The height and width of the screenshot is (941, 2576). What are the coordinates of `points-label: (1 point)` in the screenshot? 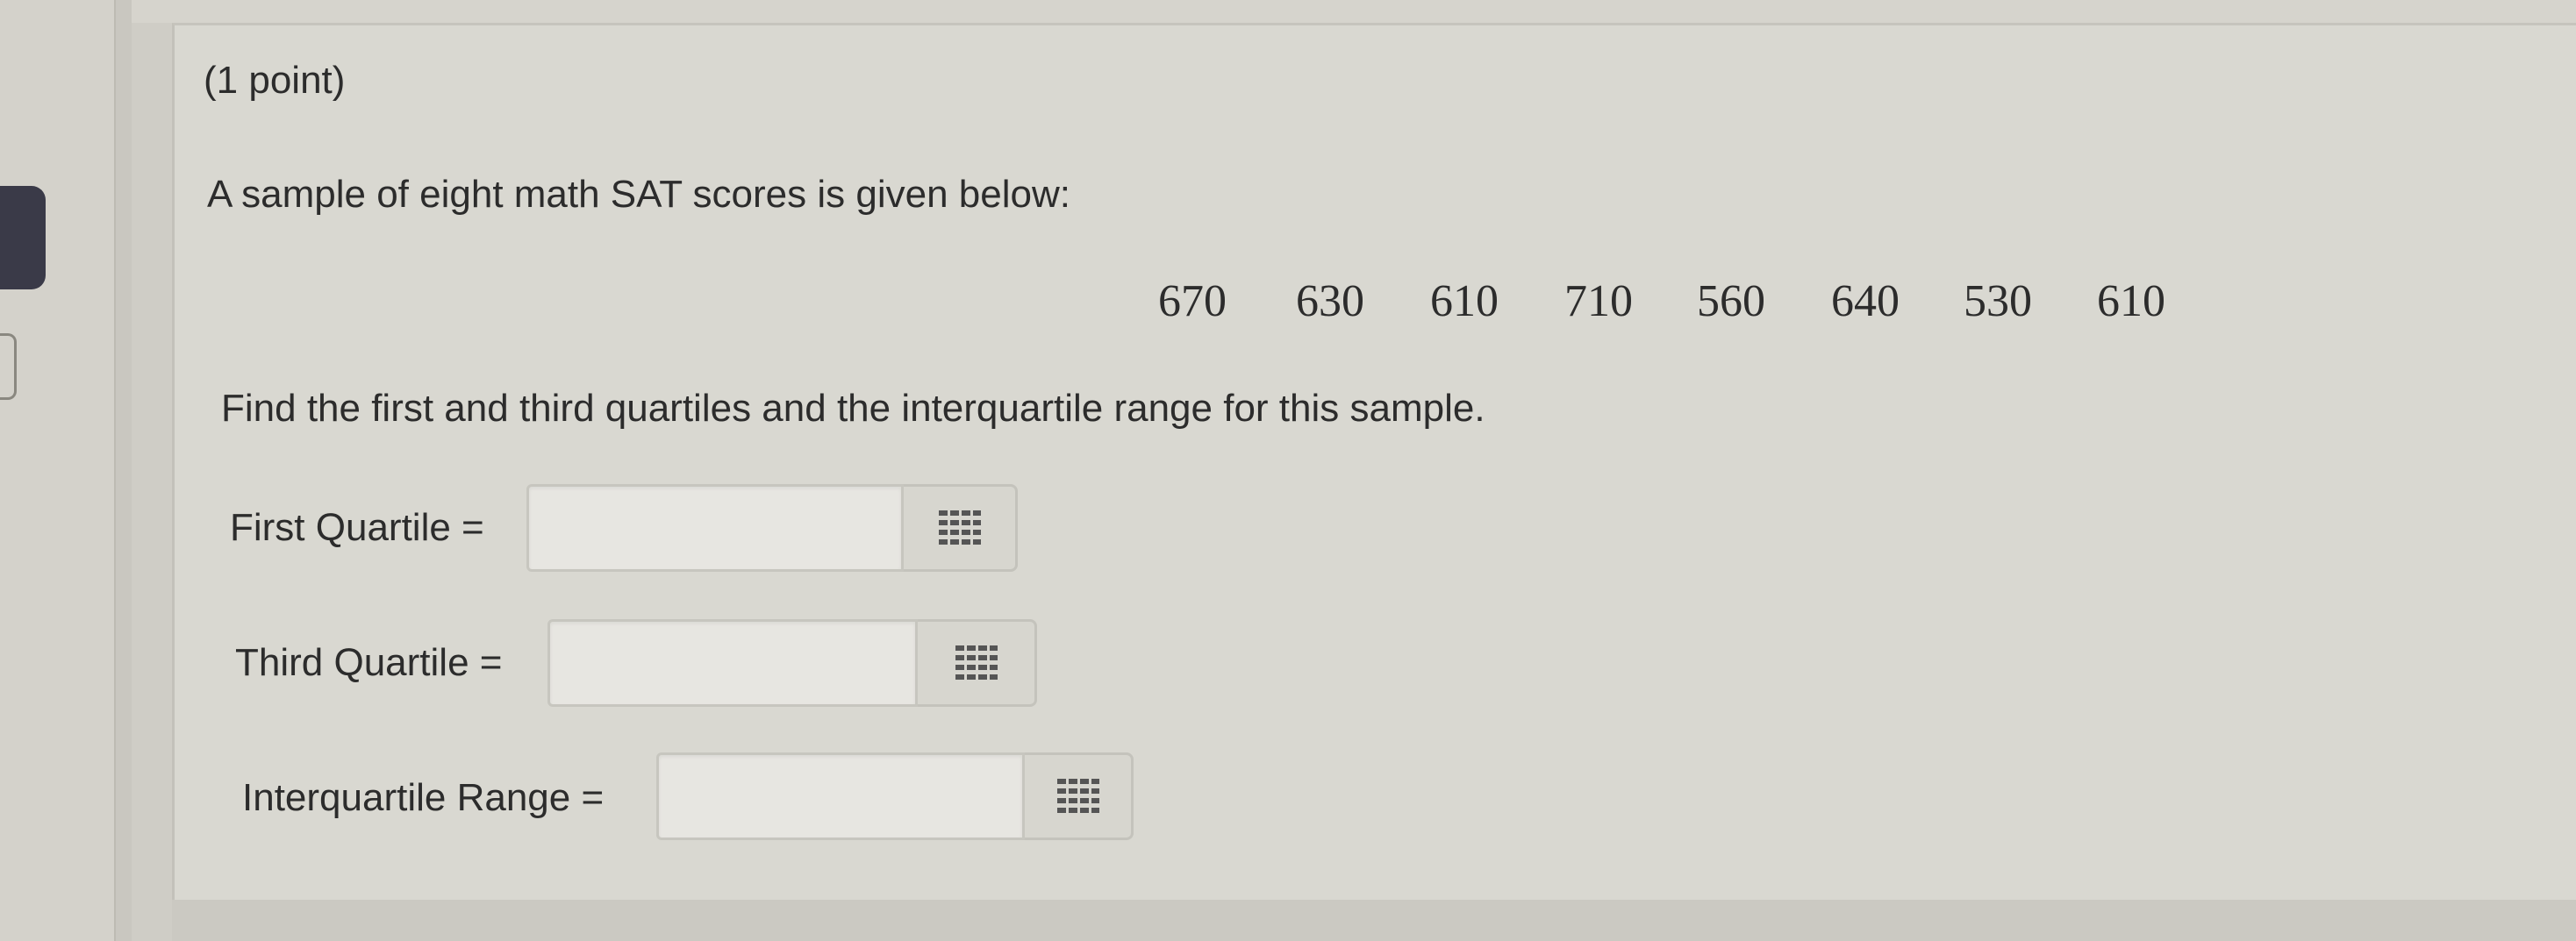 It's located at (275, 80).